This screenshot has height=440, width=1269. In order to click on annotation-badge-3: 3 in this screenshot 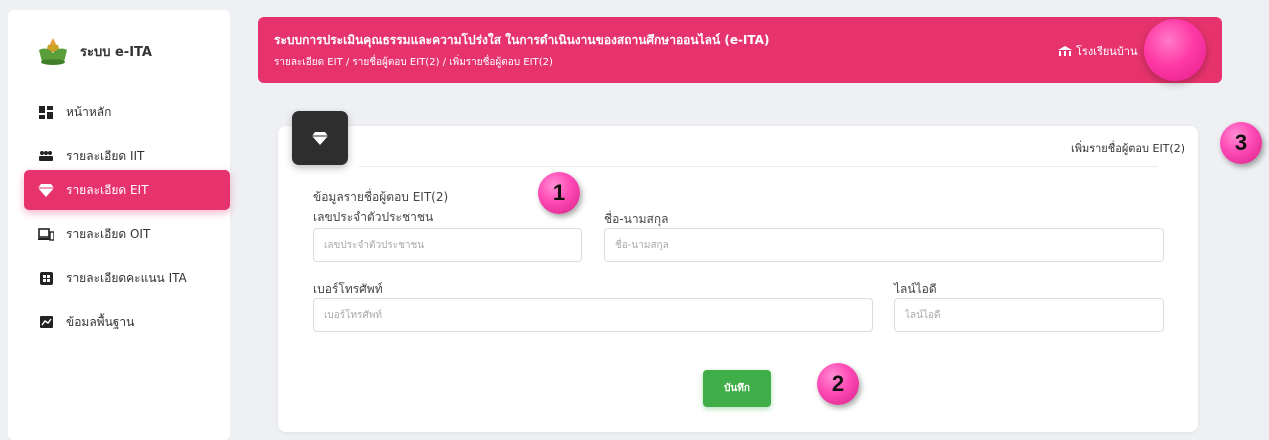, I will do `click(1241, 143)`.